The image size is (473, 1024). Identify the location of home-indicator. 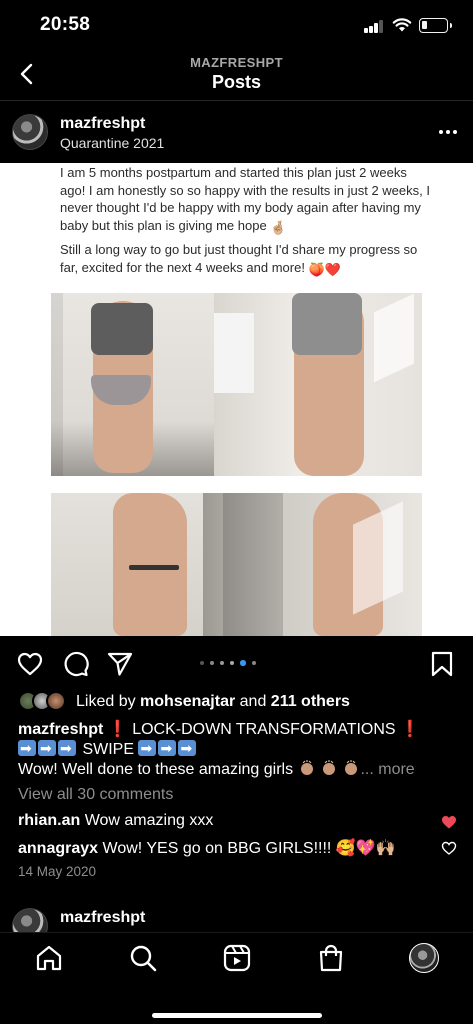
(237, 1015).